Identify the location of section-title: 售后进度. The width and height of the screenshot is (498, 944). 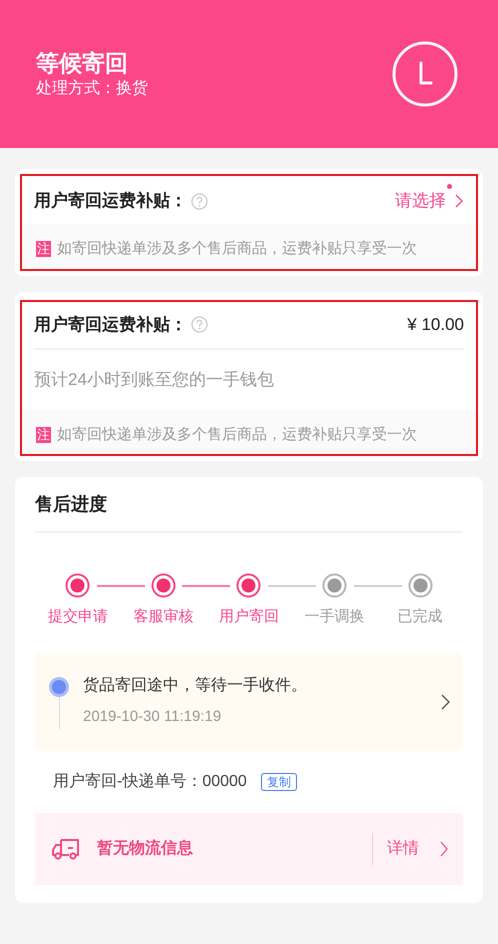
(71, 504).